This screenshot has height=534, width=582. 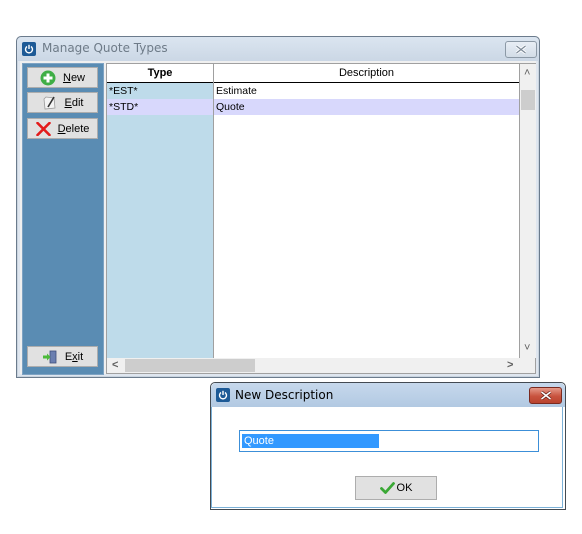 I want to click on new-label: New, so click(x=73, y=77).